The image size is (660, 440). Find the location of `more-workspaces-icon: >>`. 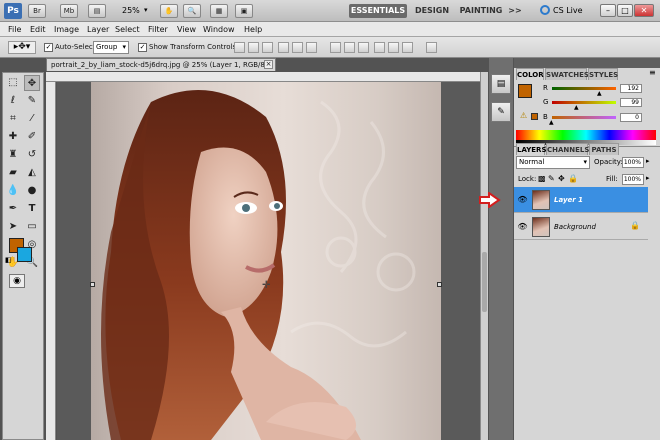

more-workspaces-icon: >> is located at coordinates (515, 11).